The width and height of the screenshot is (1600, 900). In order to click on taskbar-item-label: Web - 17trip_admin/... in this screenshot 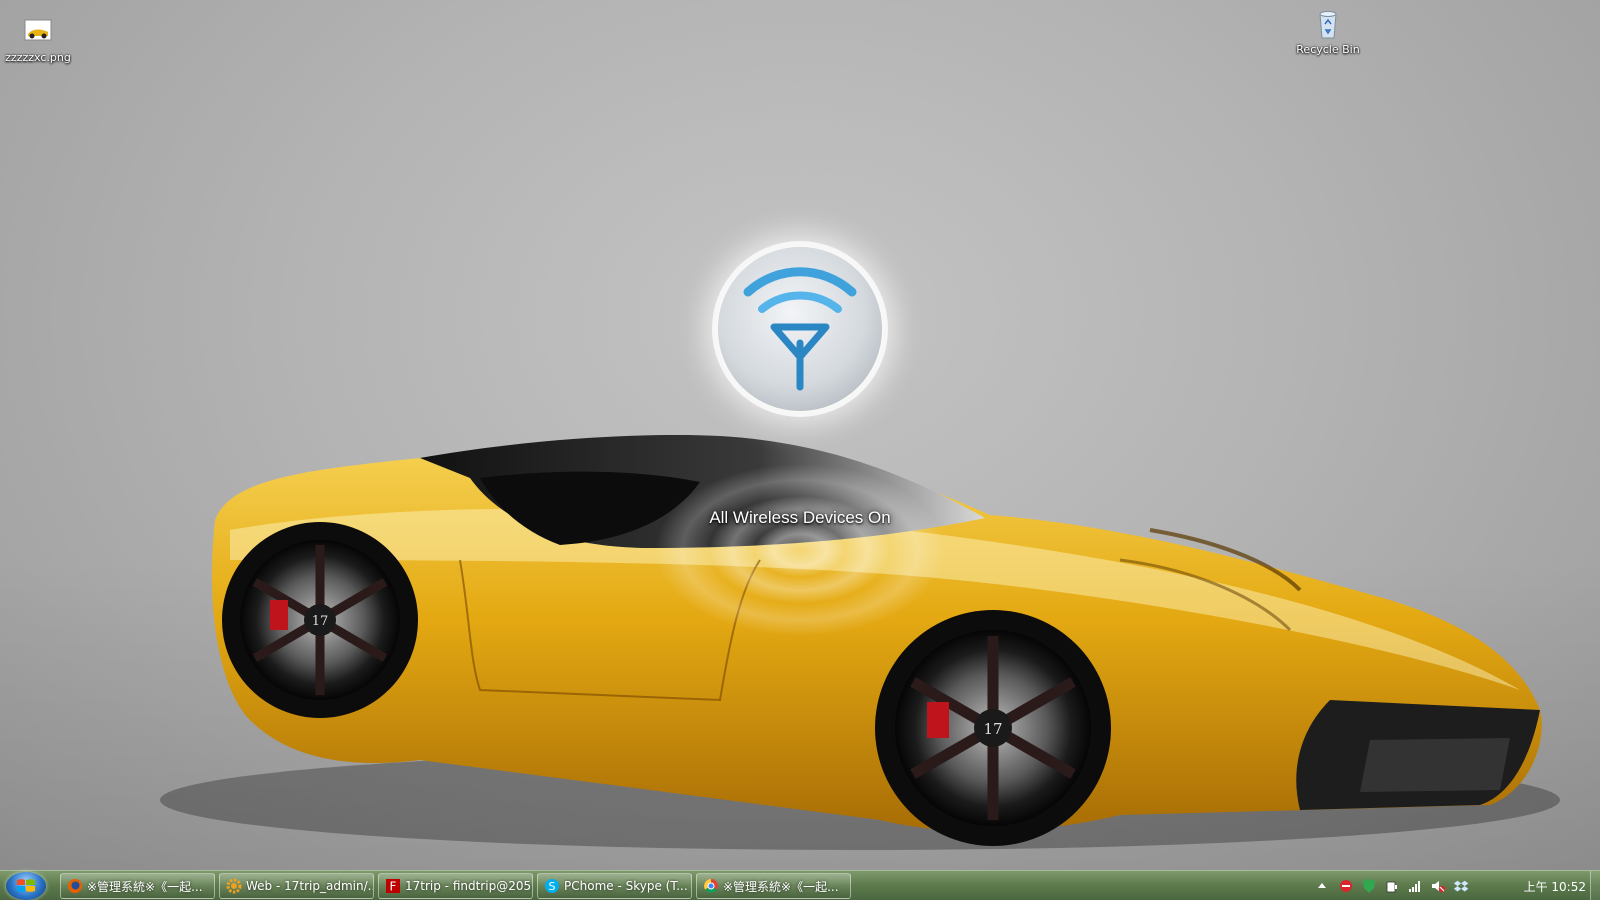, I will do `click(309, 886)`.